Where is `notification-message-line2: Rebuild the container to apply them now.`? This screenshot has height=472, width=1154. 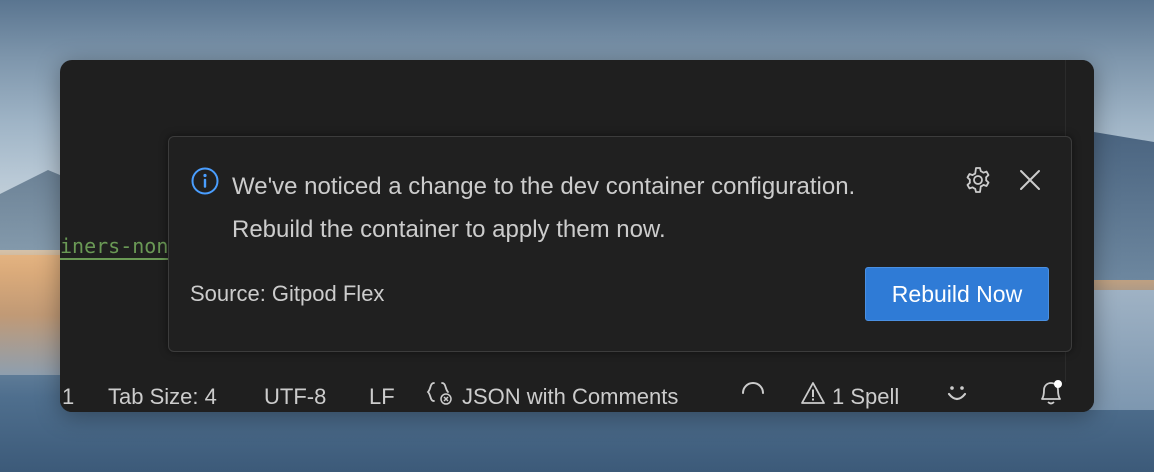 notification-message-line2: Rebuild the container to apply them now. is located at coordinates (449, 229).